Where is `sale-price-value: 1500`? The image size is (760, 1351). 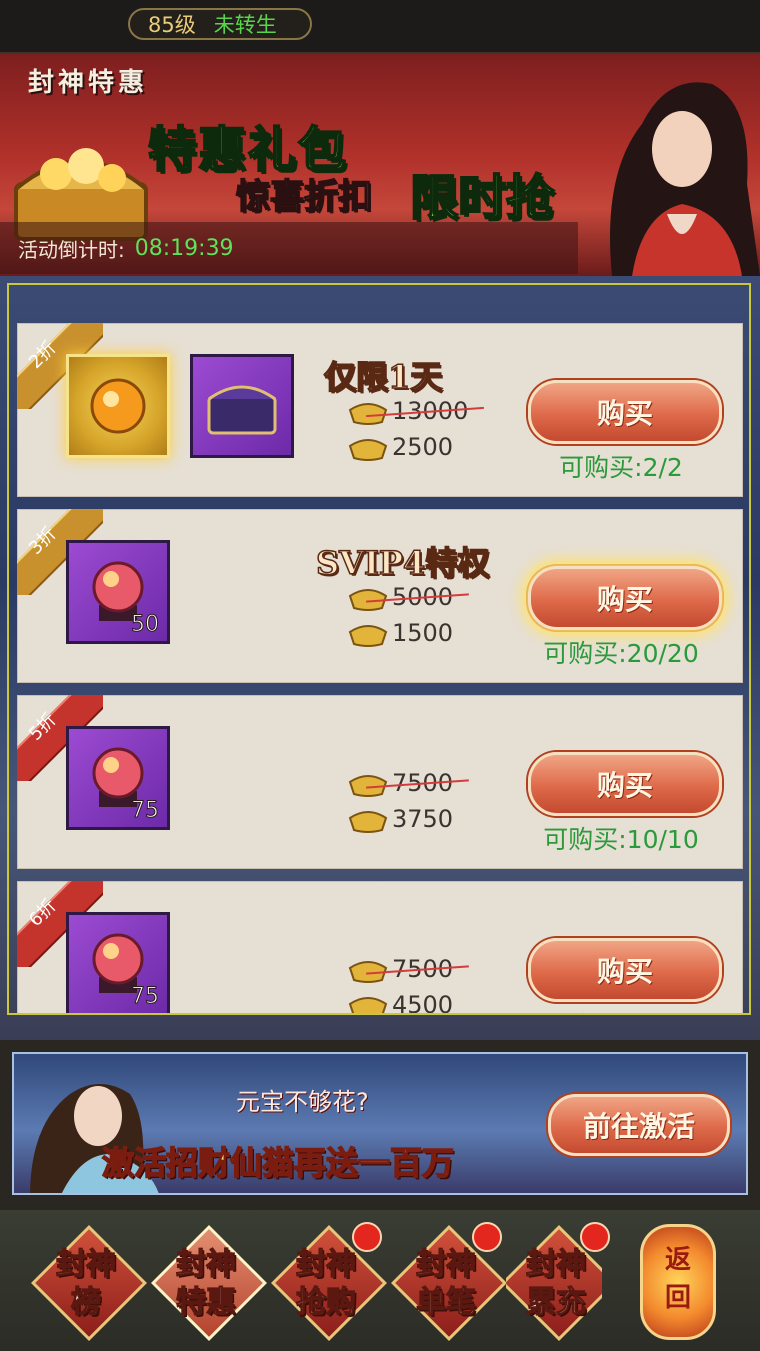 sale-price-value: 1500 is located at coordinates (423, 633).